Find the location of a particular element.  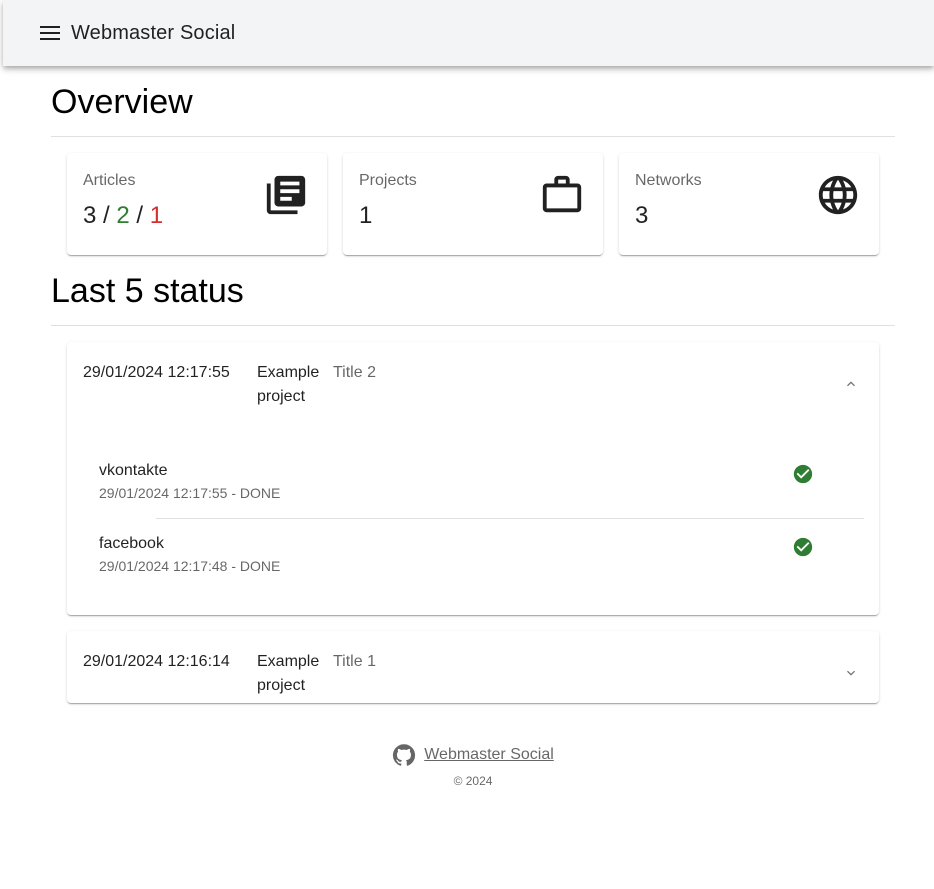

network-name: vkontakte is located at coordinates (133, 470).